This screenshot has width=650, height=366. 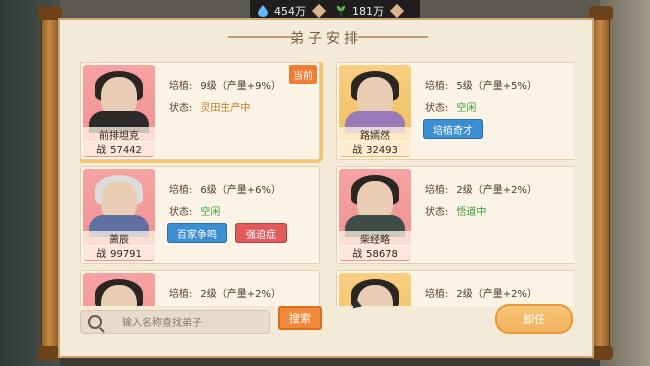 I want to click on disciple-name: 前排坦克, so click(x=119, y=134).